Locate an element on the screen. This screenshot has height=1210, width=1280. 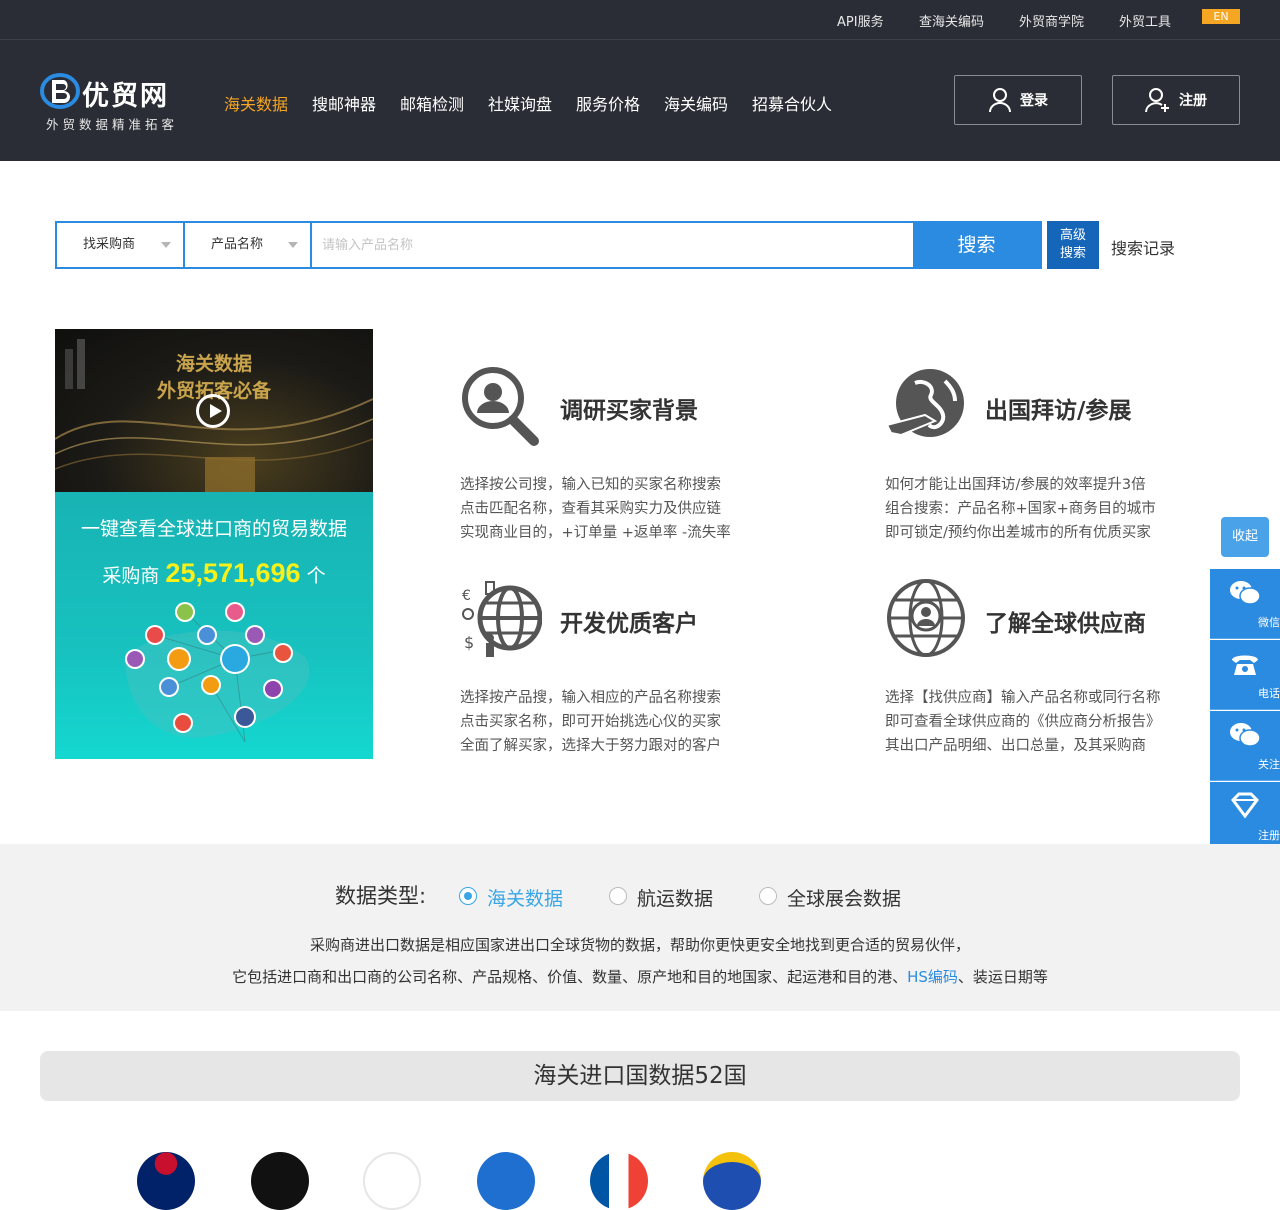
play-icon is located at coordinates (213, 411).